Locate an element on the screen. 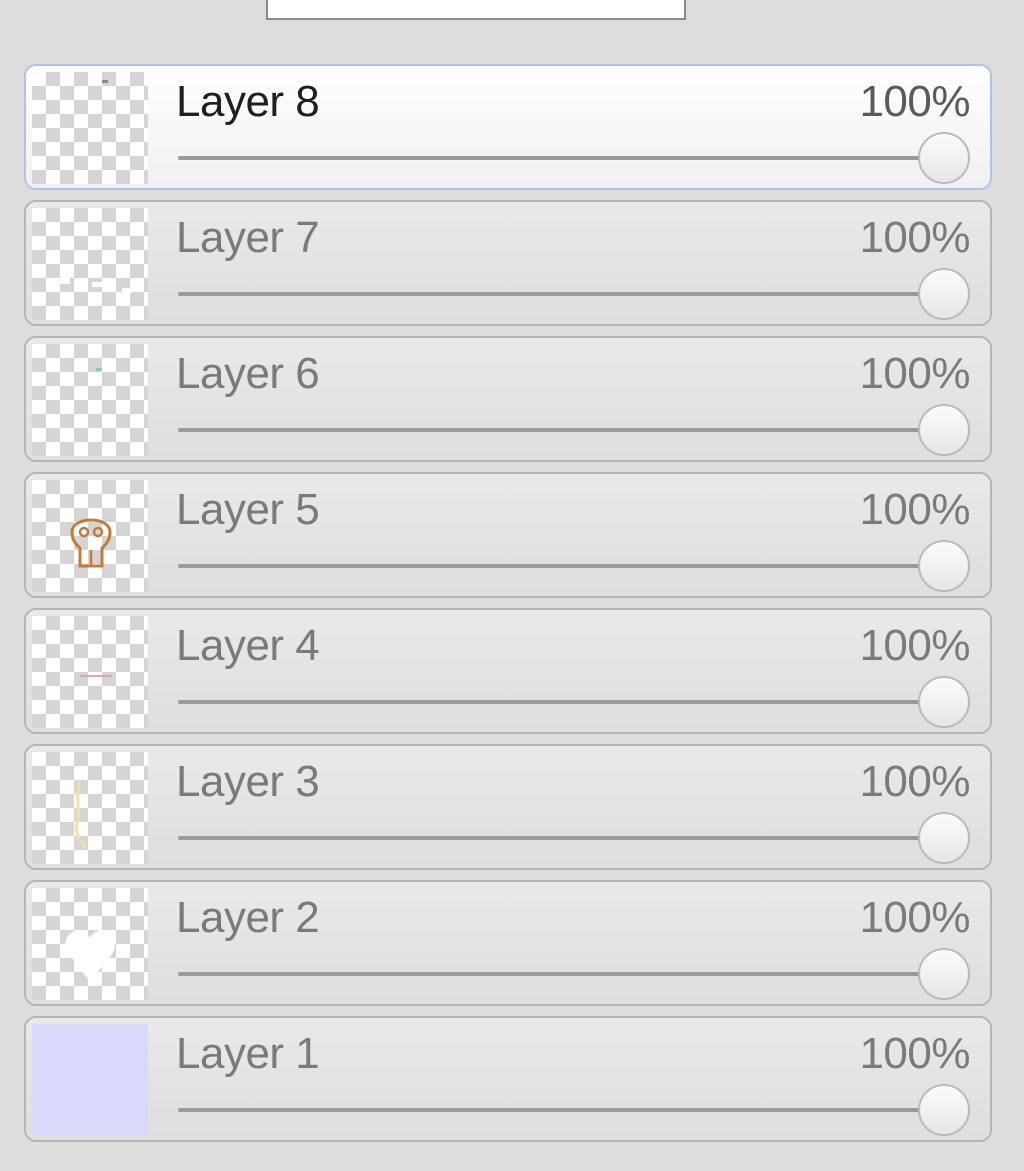 The image size is (1024, 1171). layer-name: Layer 2 is located at coordinates (248, 917).